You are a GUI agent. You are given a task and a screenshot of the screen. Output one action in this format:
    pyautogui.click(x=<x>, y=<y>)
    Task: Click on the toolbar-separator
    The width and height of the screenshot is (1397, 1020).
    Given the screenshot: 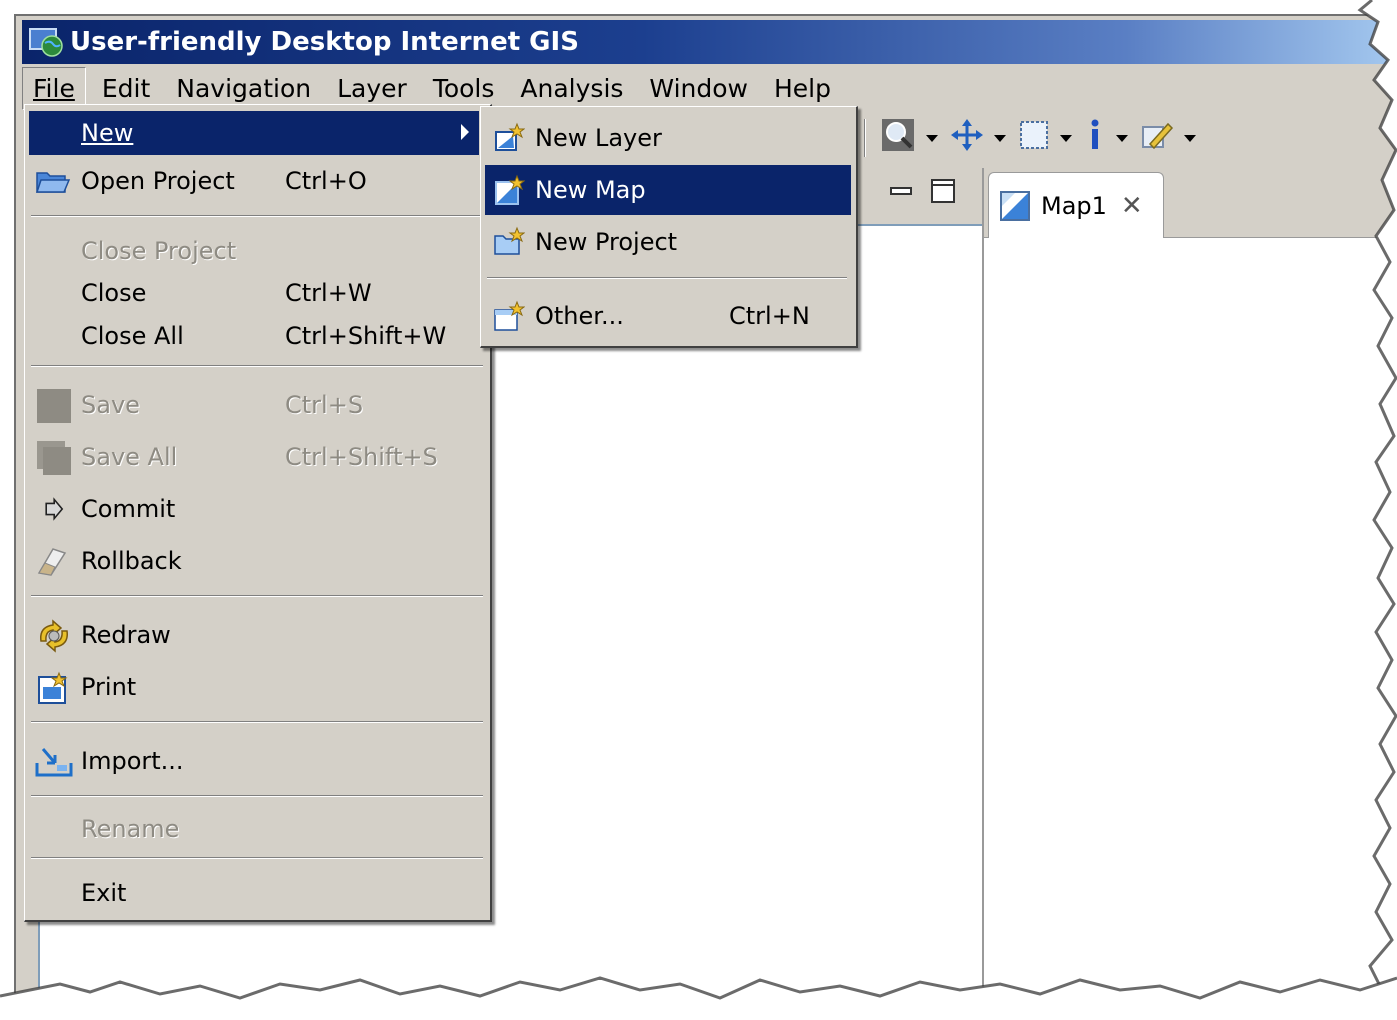 What is the action you would take?
    pyautogui.click(x=865, y=138)
    